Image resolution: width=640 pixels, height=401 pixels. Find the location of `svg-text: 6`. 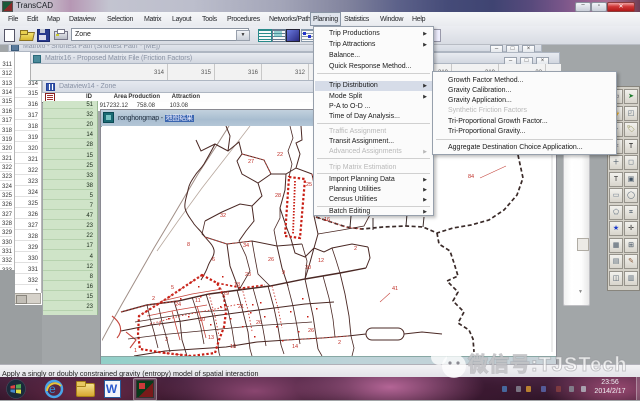

svg-text: 6 is located at coordinates (213, 260).